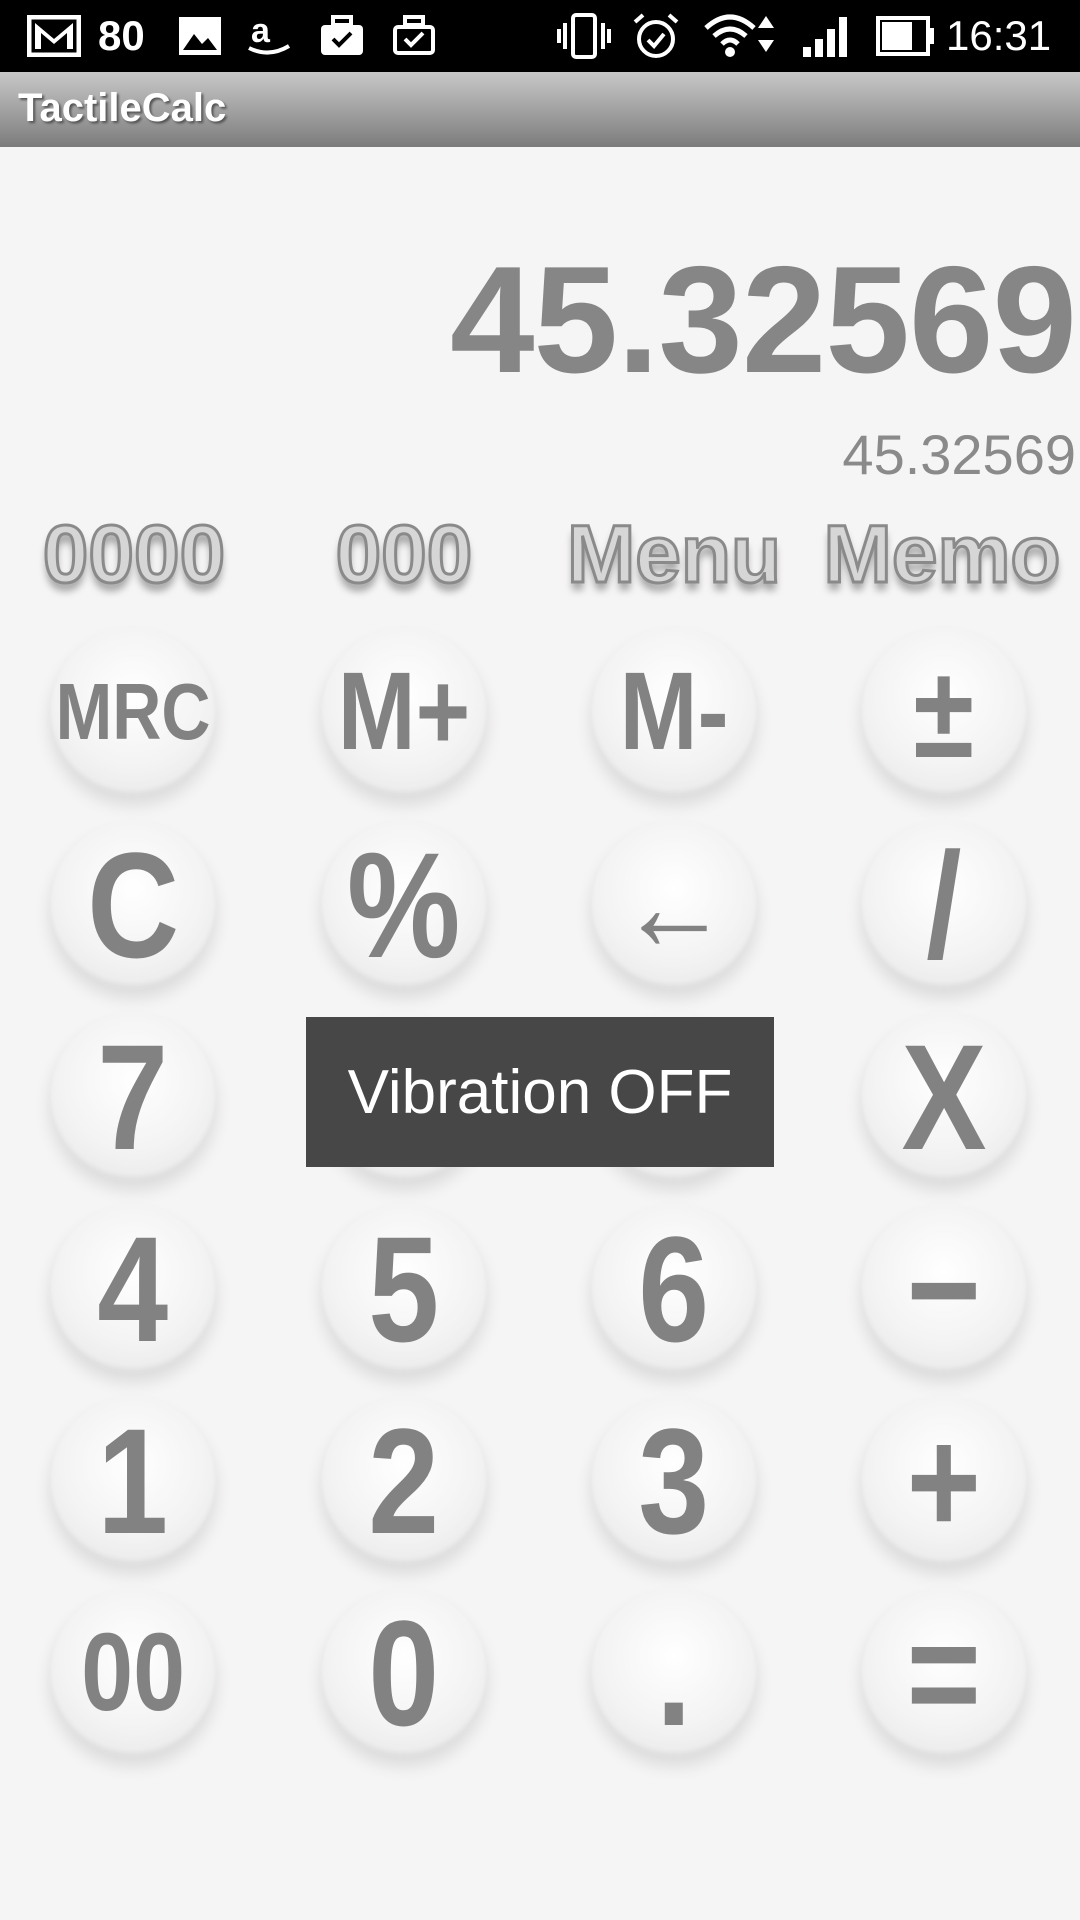 The width and height of the screenshot is (1080, 1920). Describe the element at coordinates (656, 36) in the screenshot. I see `alarm-icon` at that location.